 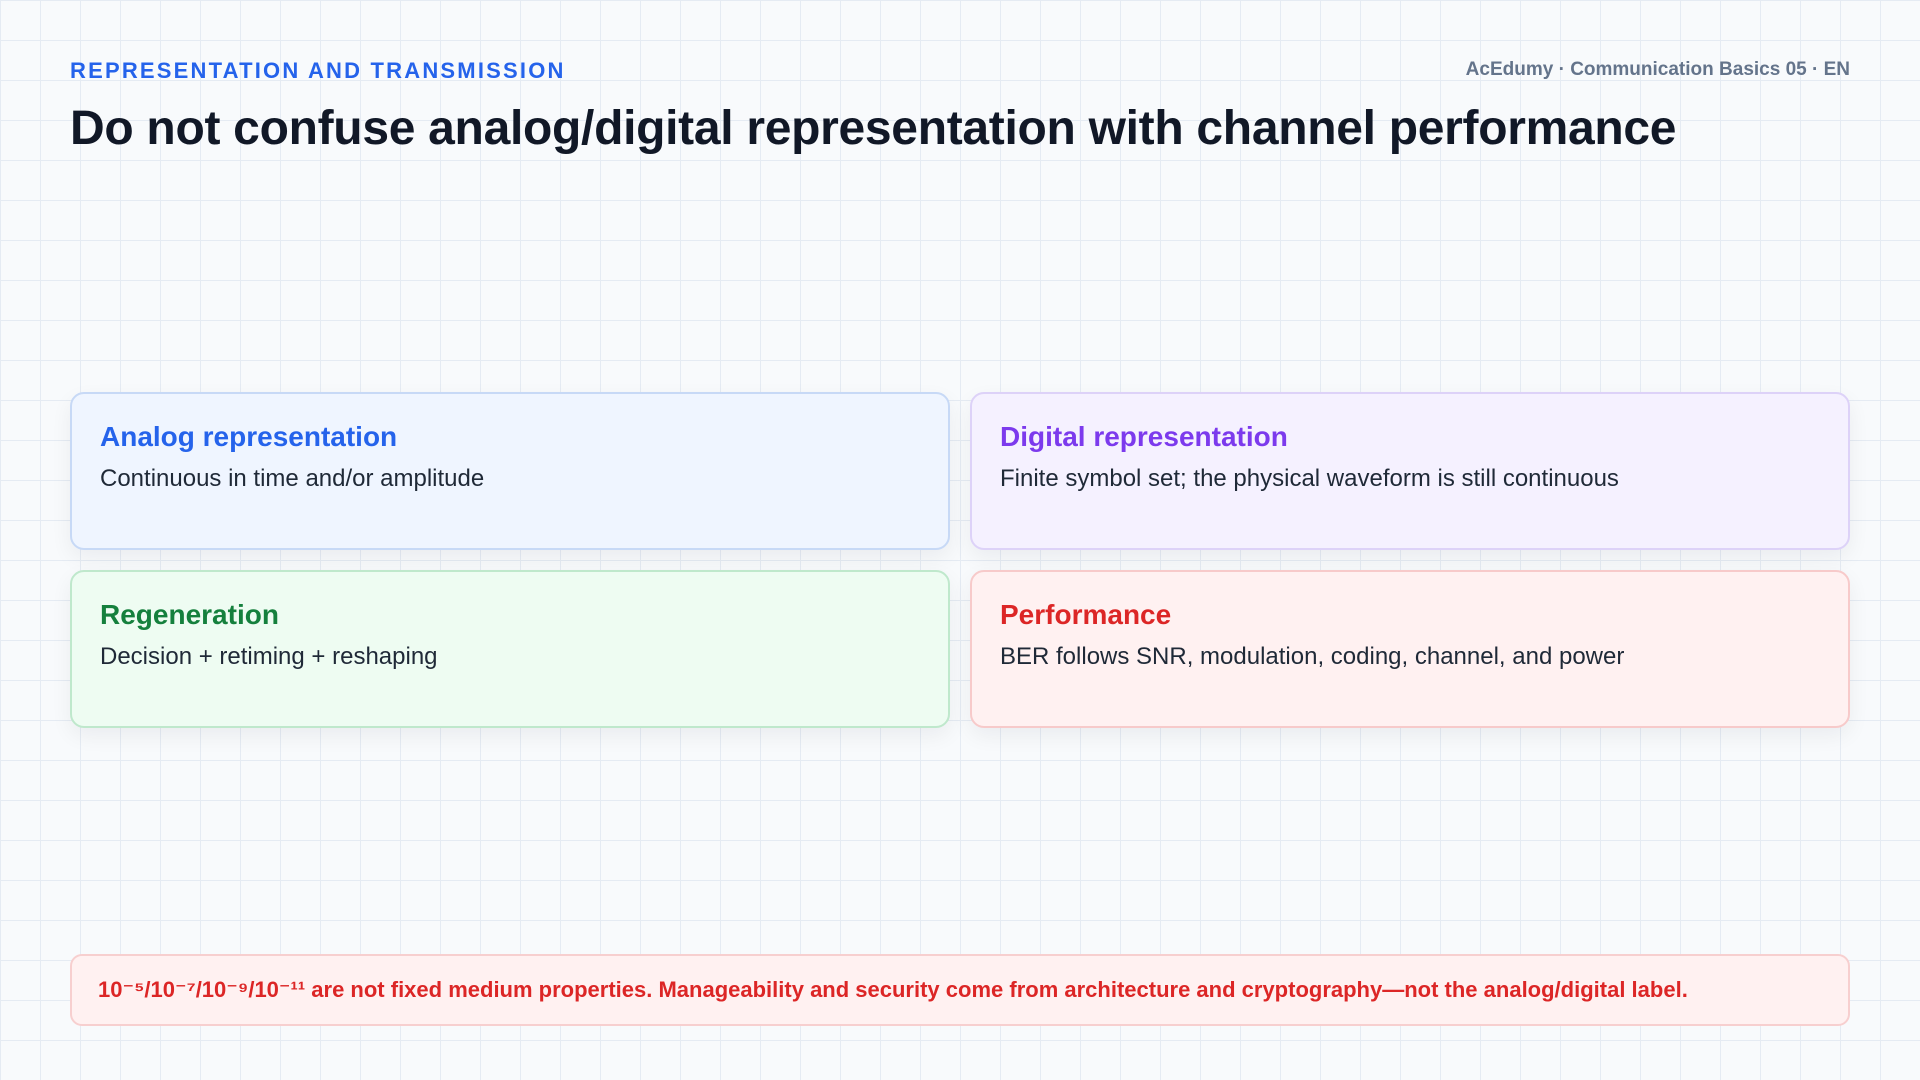 I want to click on section-kicker: REPRESENTATION AND TRANSMISSION, so click(x=318, y=70).